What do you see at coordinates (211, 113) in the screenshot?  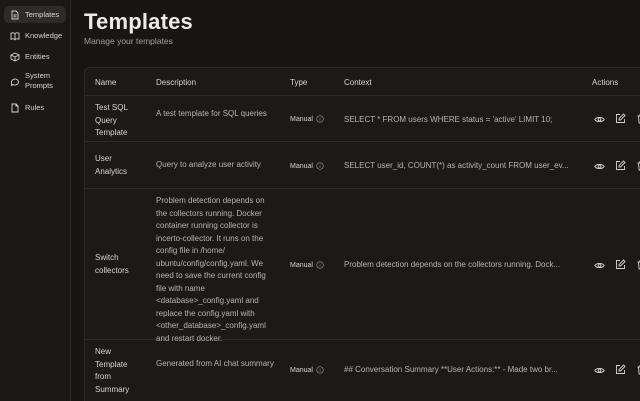 I see `template-description: A test template for SQL queries` at bounding box center [211, 113].